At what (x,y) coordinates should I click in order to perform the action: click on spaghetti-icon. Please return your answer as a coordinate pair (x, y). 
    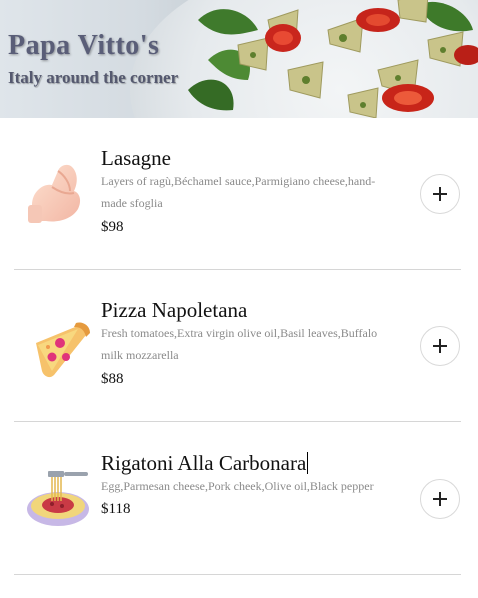
    Looking at the image, I should click on (58, 498).